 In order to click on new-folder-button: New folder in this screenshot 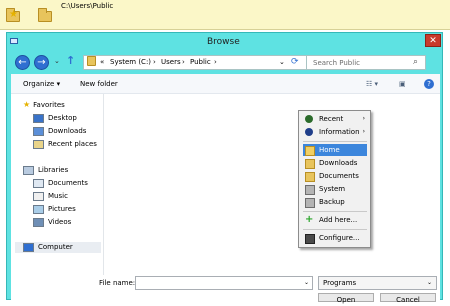, I will do `click(99, 84)`.